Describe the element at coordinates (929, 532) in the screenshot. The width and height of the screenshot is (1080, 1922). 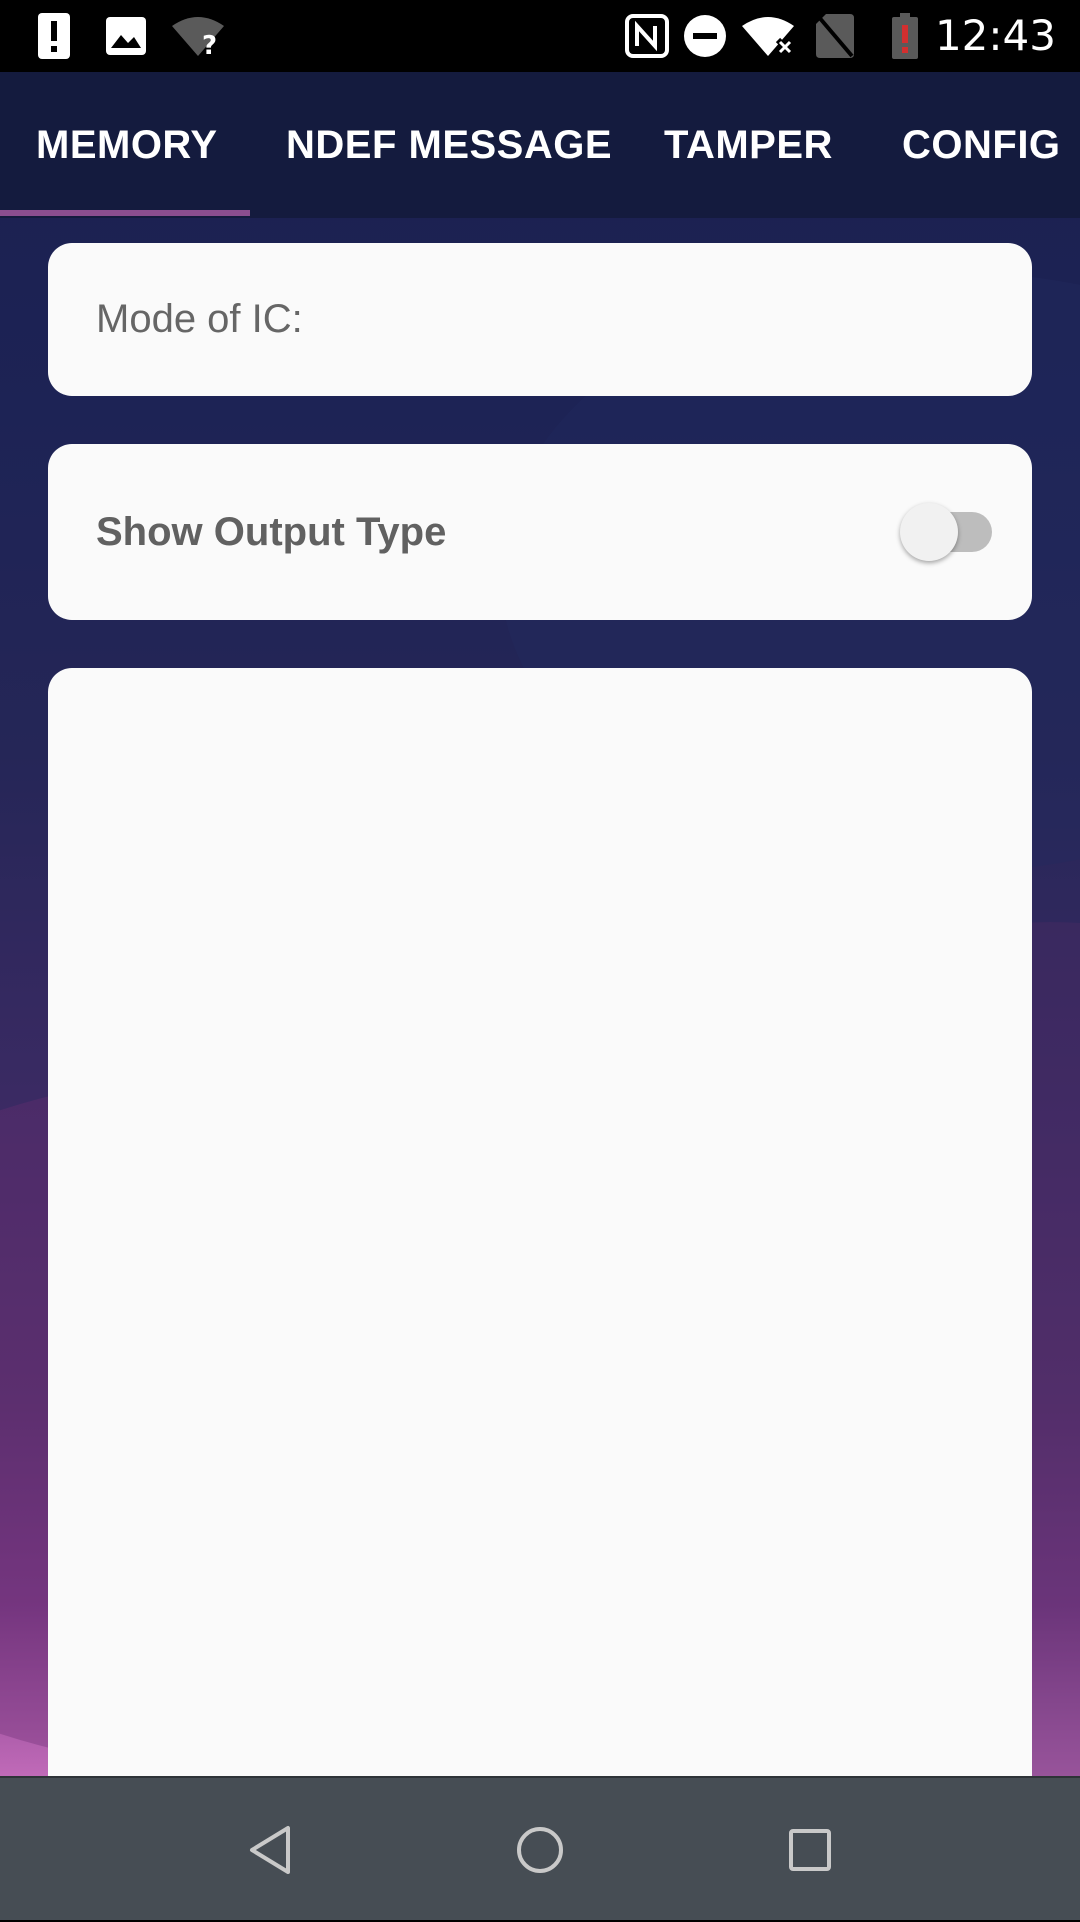
I see `toggle-thumb` at that location.